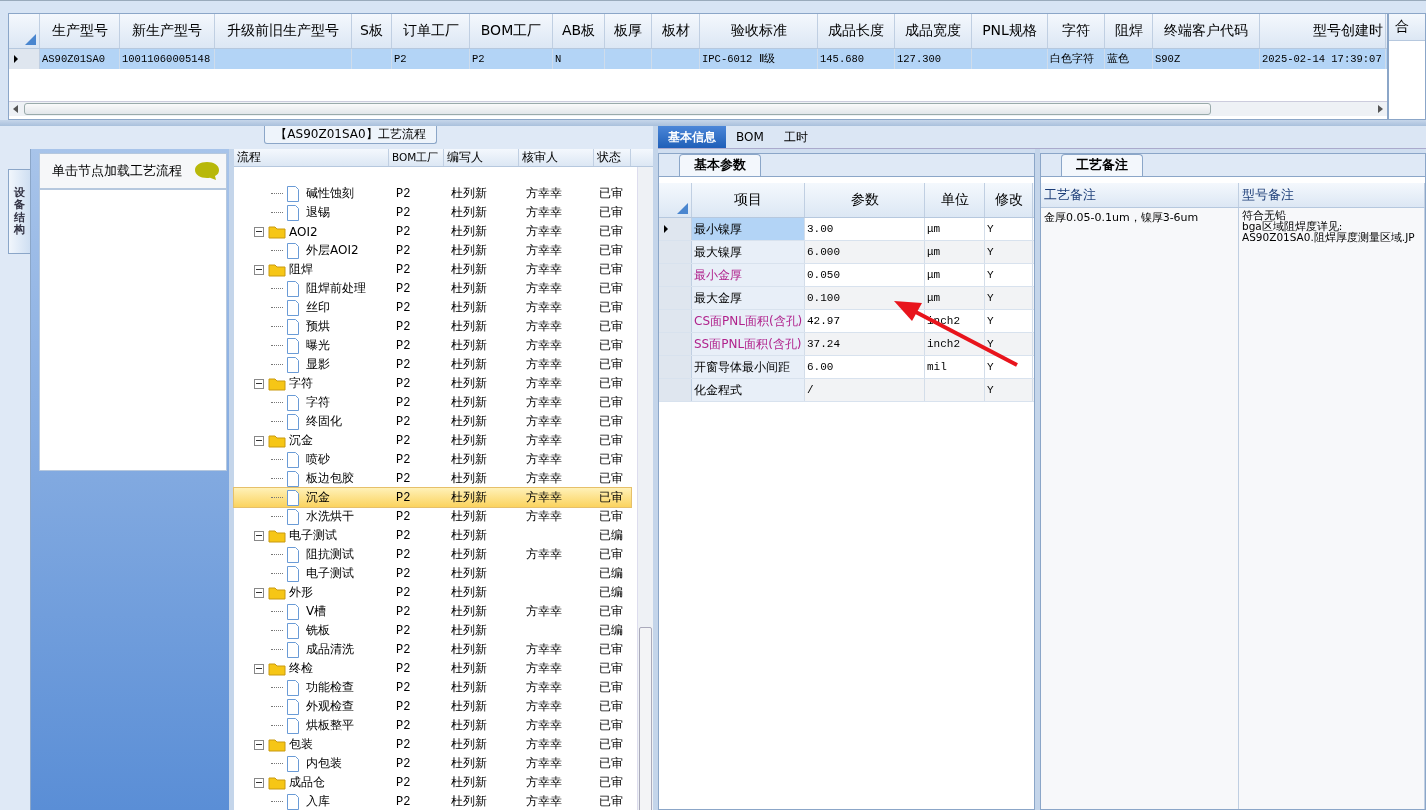  Describe the element at coordinates (795, 137) in the screenshot. I see `tab: 工时` at that location.